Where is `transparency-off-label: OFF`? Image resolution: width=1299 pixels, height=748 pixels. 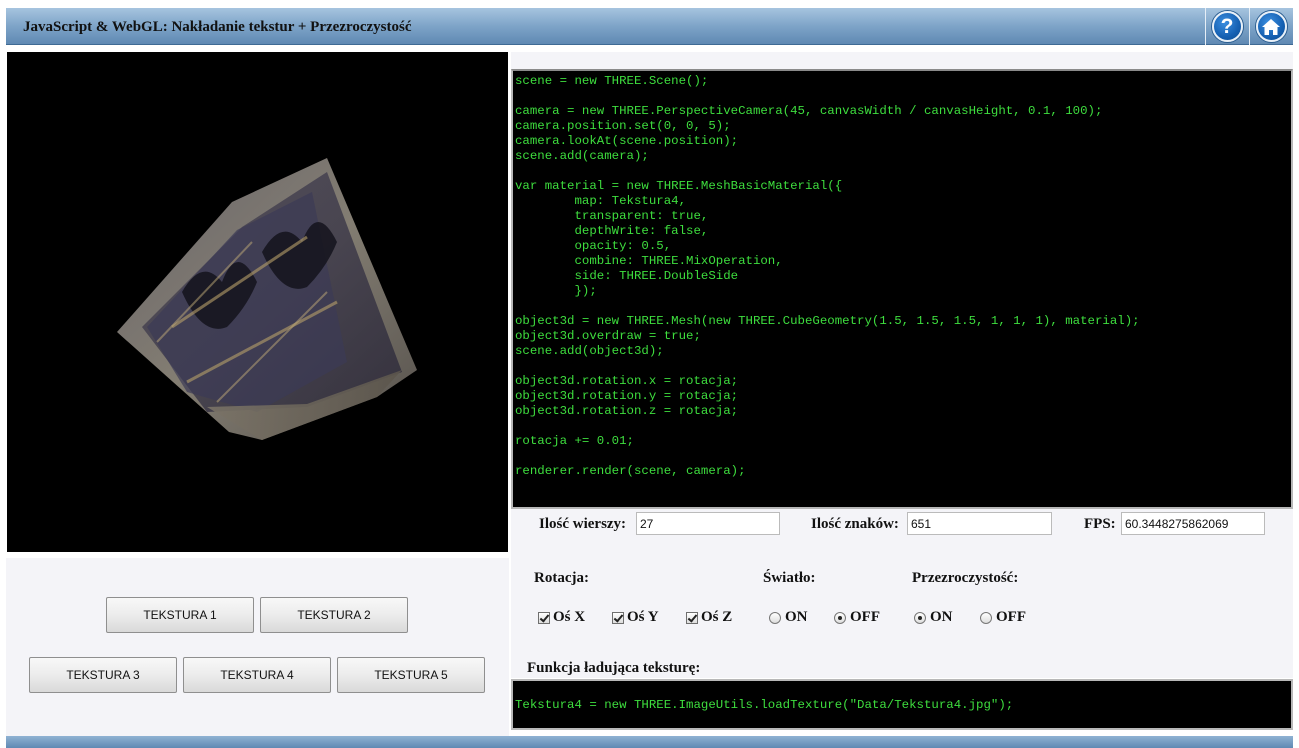
transparency-off-label: OFF is located at coordinates (1011, 617).